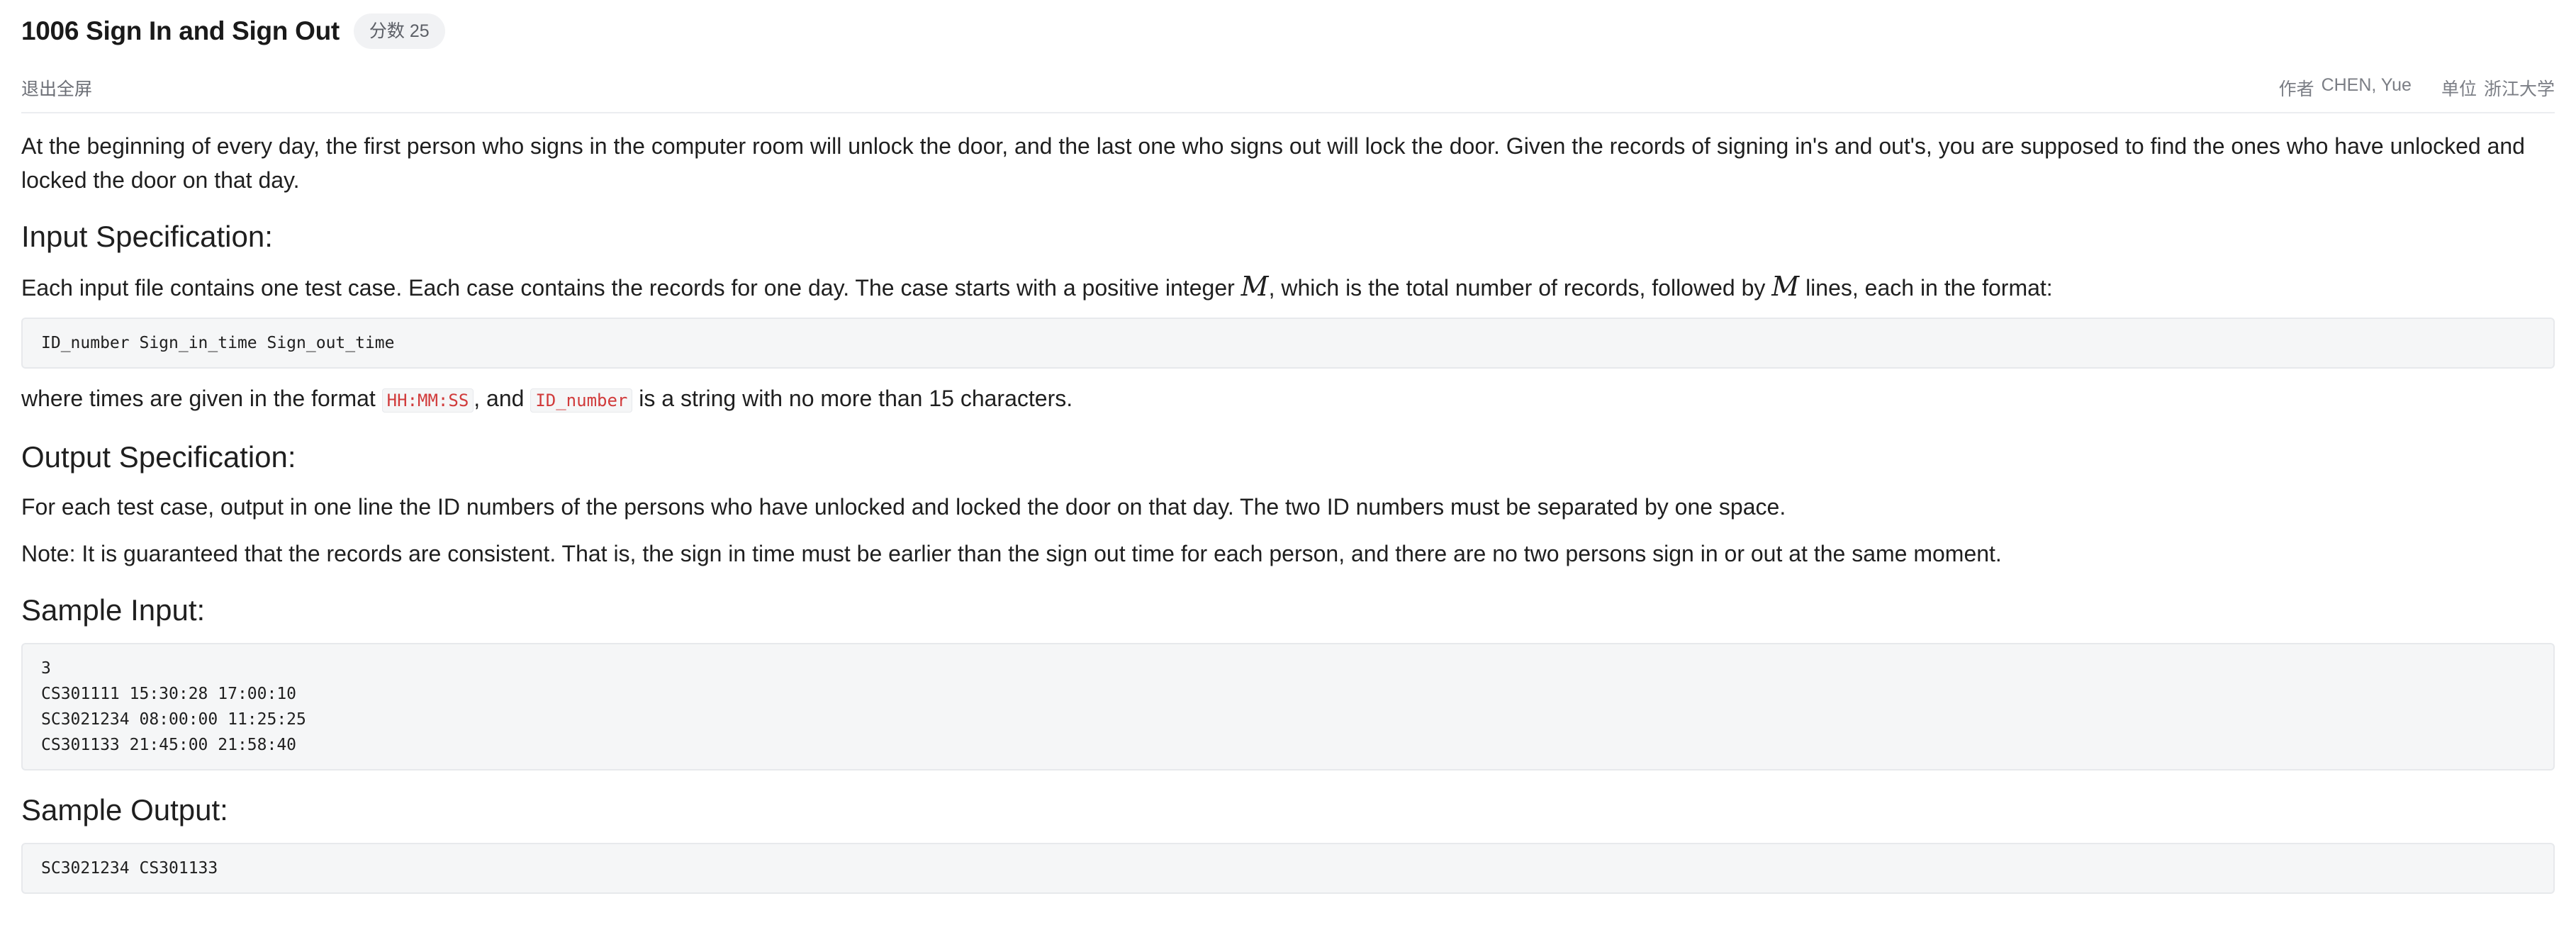  Describe the element at coordinates (2366, 85) in the screenshot. I see `author-value: CHEN, Yue` at that location.